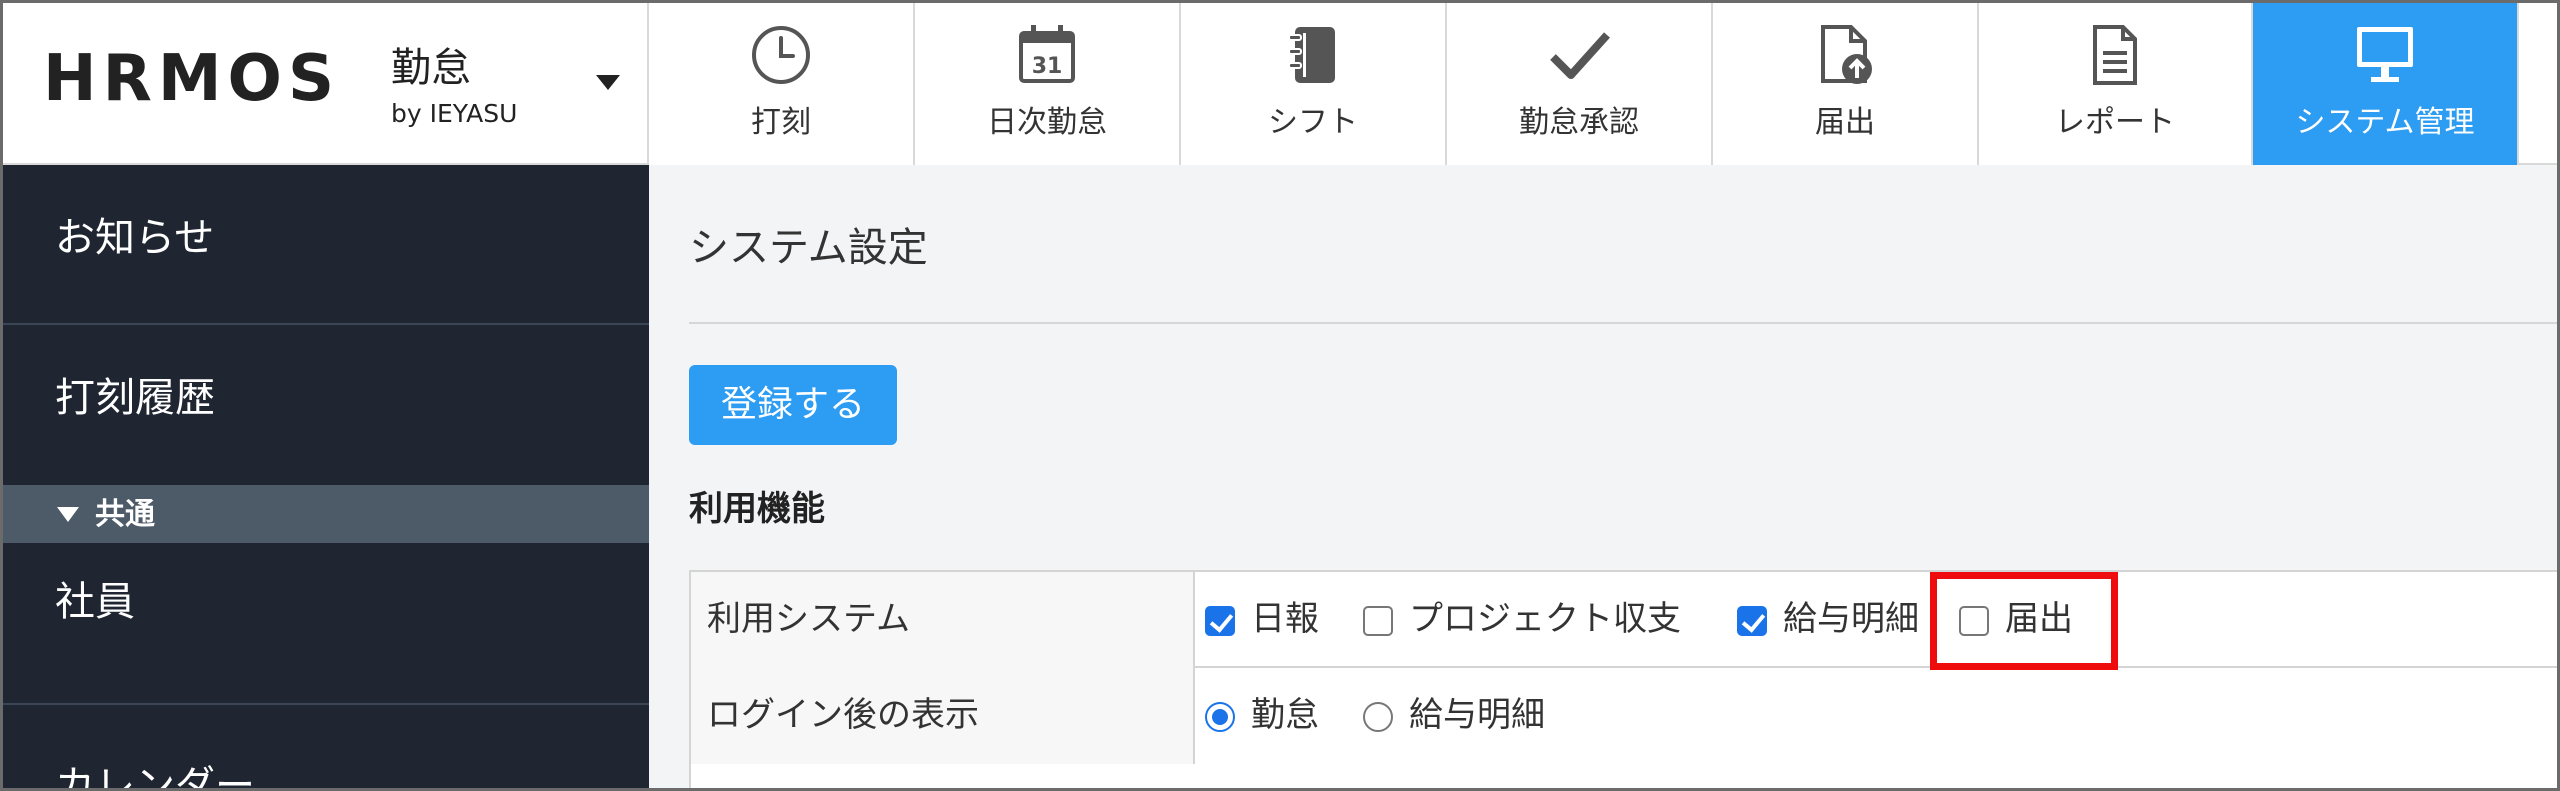 This screenshot has height=791, width=2560. I want to click on tab-label: レポート, so click(2115, 122).